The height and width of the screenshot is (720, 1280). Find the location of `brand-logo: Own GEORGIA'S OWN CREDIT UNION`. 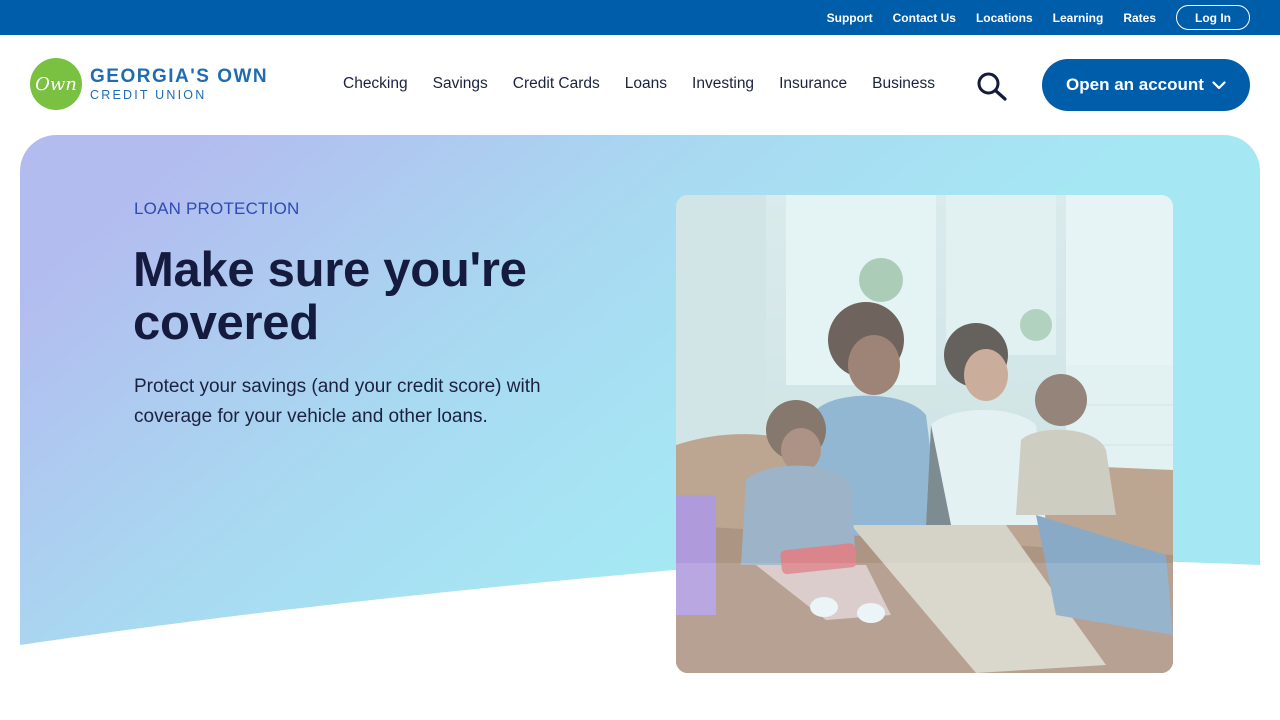

brand-logo: Own GEORGIA'S OWN CREDIT UNION is located at coordinates (149, 84).